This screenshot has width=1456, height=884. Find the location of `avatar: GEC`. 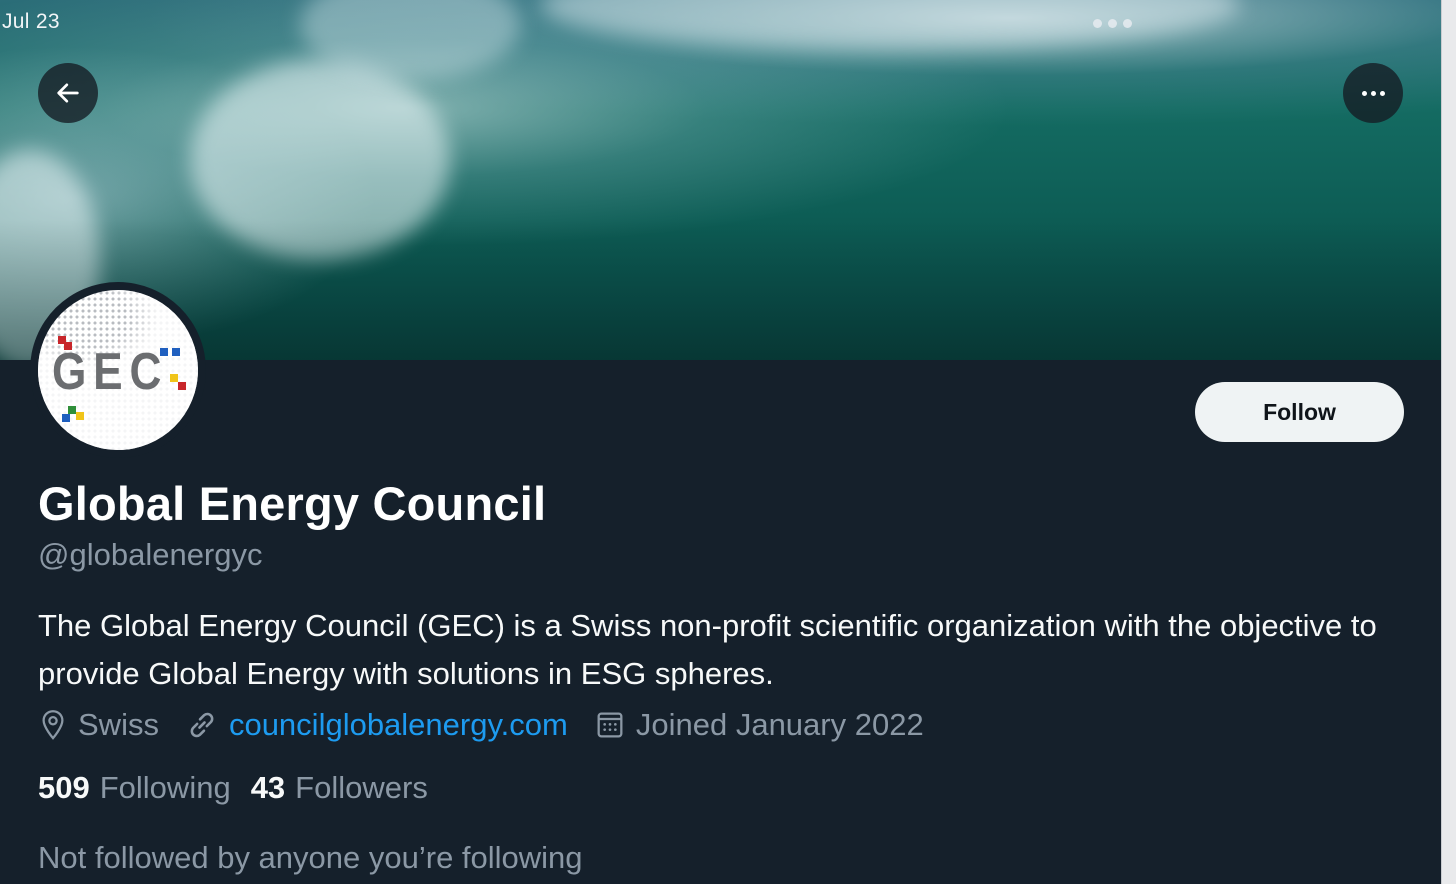

avatar: GEC is located at coordinates (118, 370).